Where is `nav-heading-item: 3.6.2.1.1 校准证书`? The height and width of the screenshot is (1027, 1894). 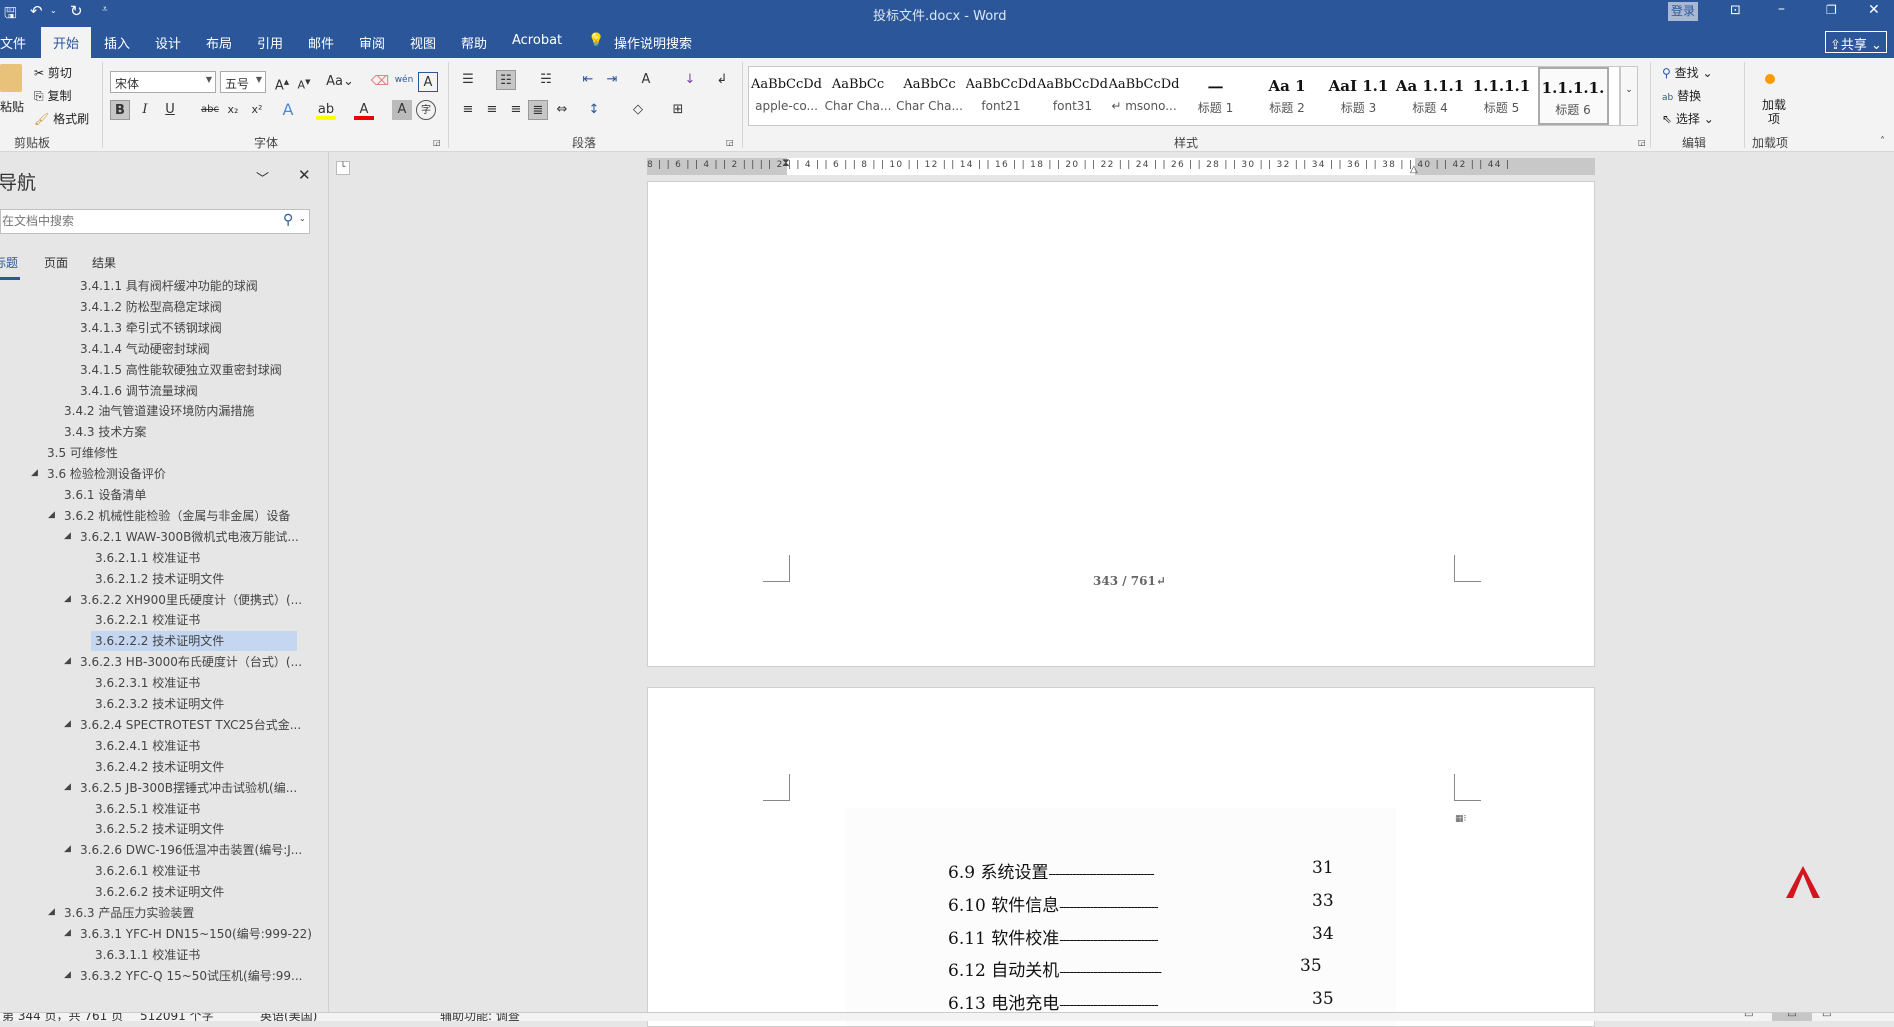 nav-heading-item: 3.6.2.1.1 校准证书 is located at coordinates (145, 558).